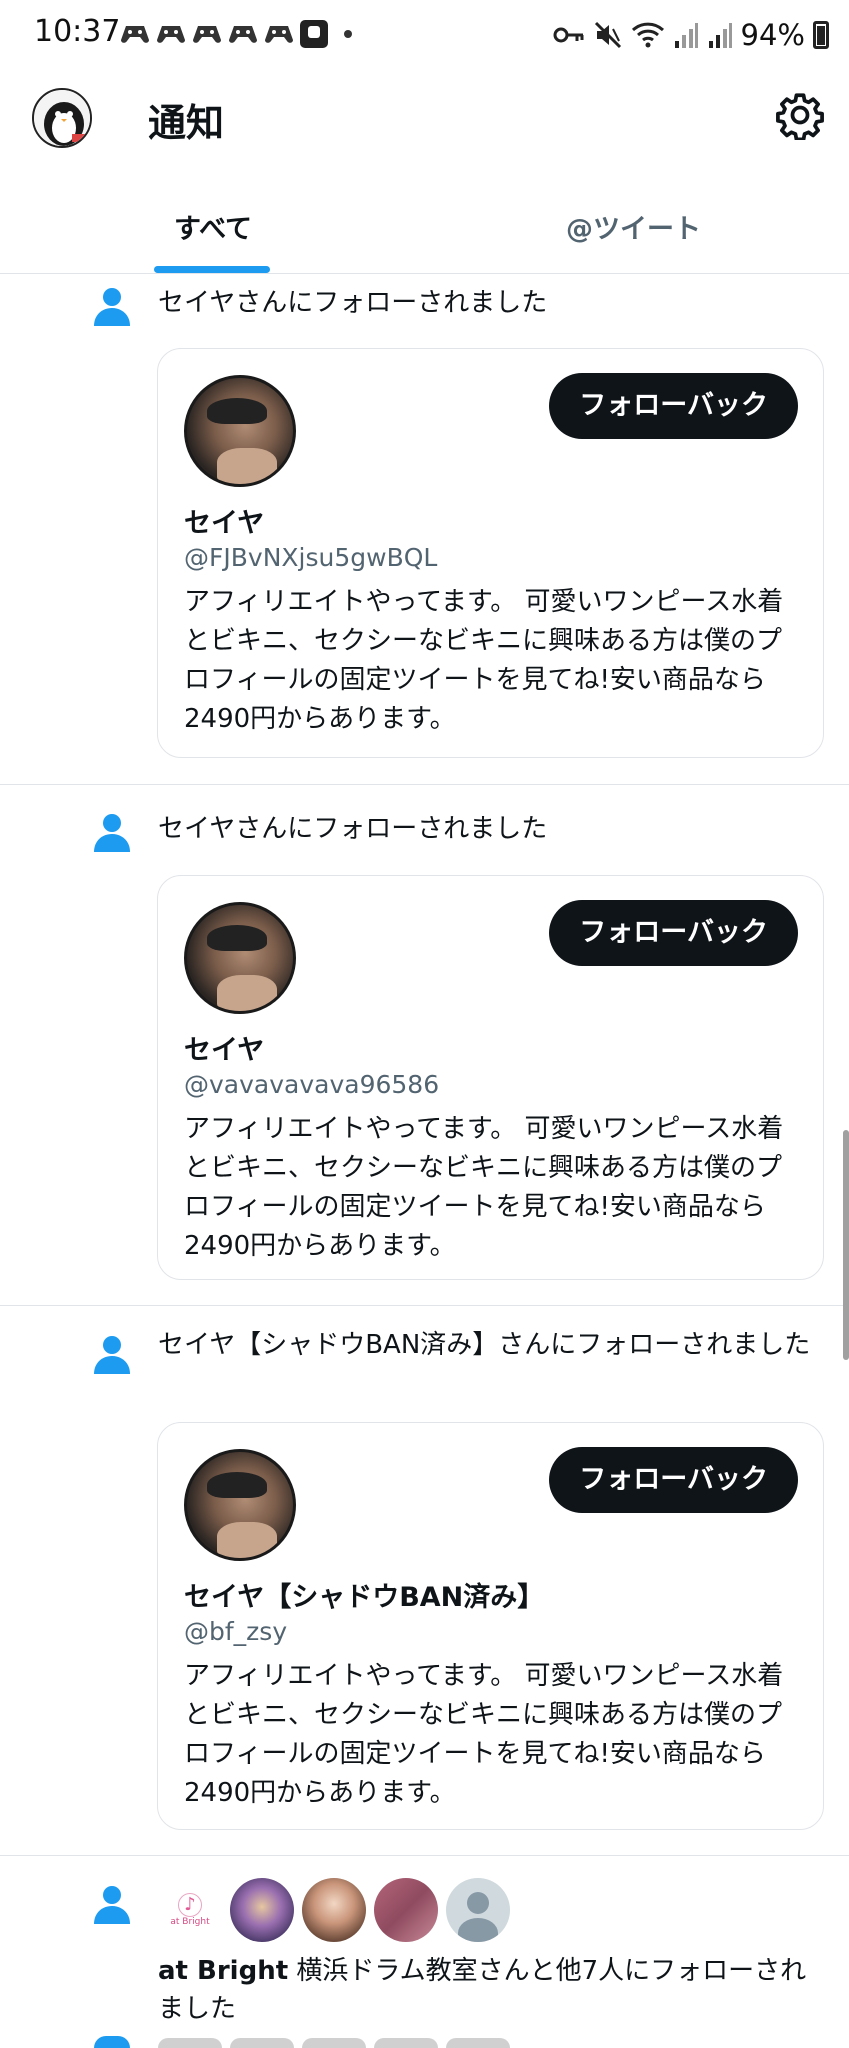 The height and width of the screenshot is (2048, 849). What do you see at coordinates (568, 35) in the screenshot?
I see `key-icon` at bounding box center [568, 35].